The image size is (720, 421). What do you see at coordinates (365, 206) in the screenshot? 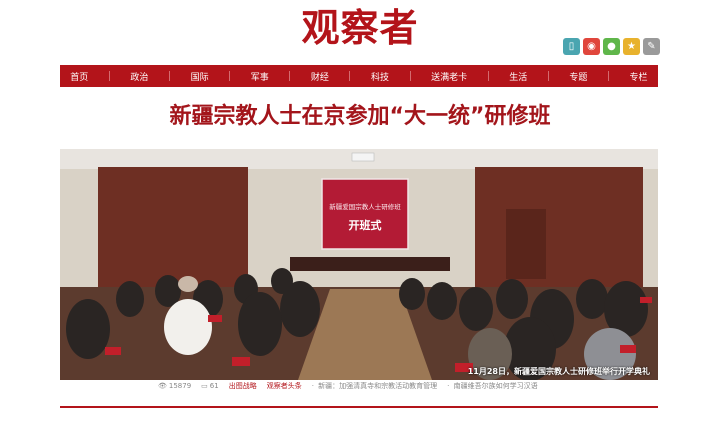
I see `banner-subtitle: 新疆爱国宗教人士研修班` at bounding box center [365, 206].